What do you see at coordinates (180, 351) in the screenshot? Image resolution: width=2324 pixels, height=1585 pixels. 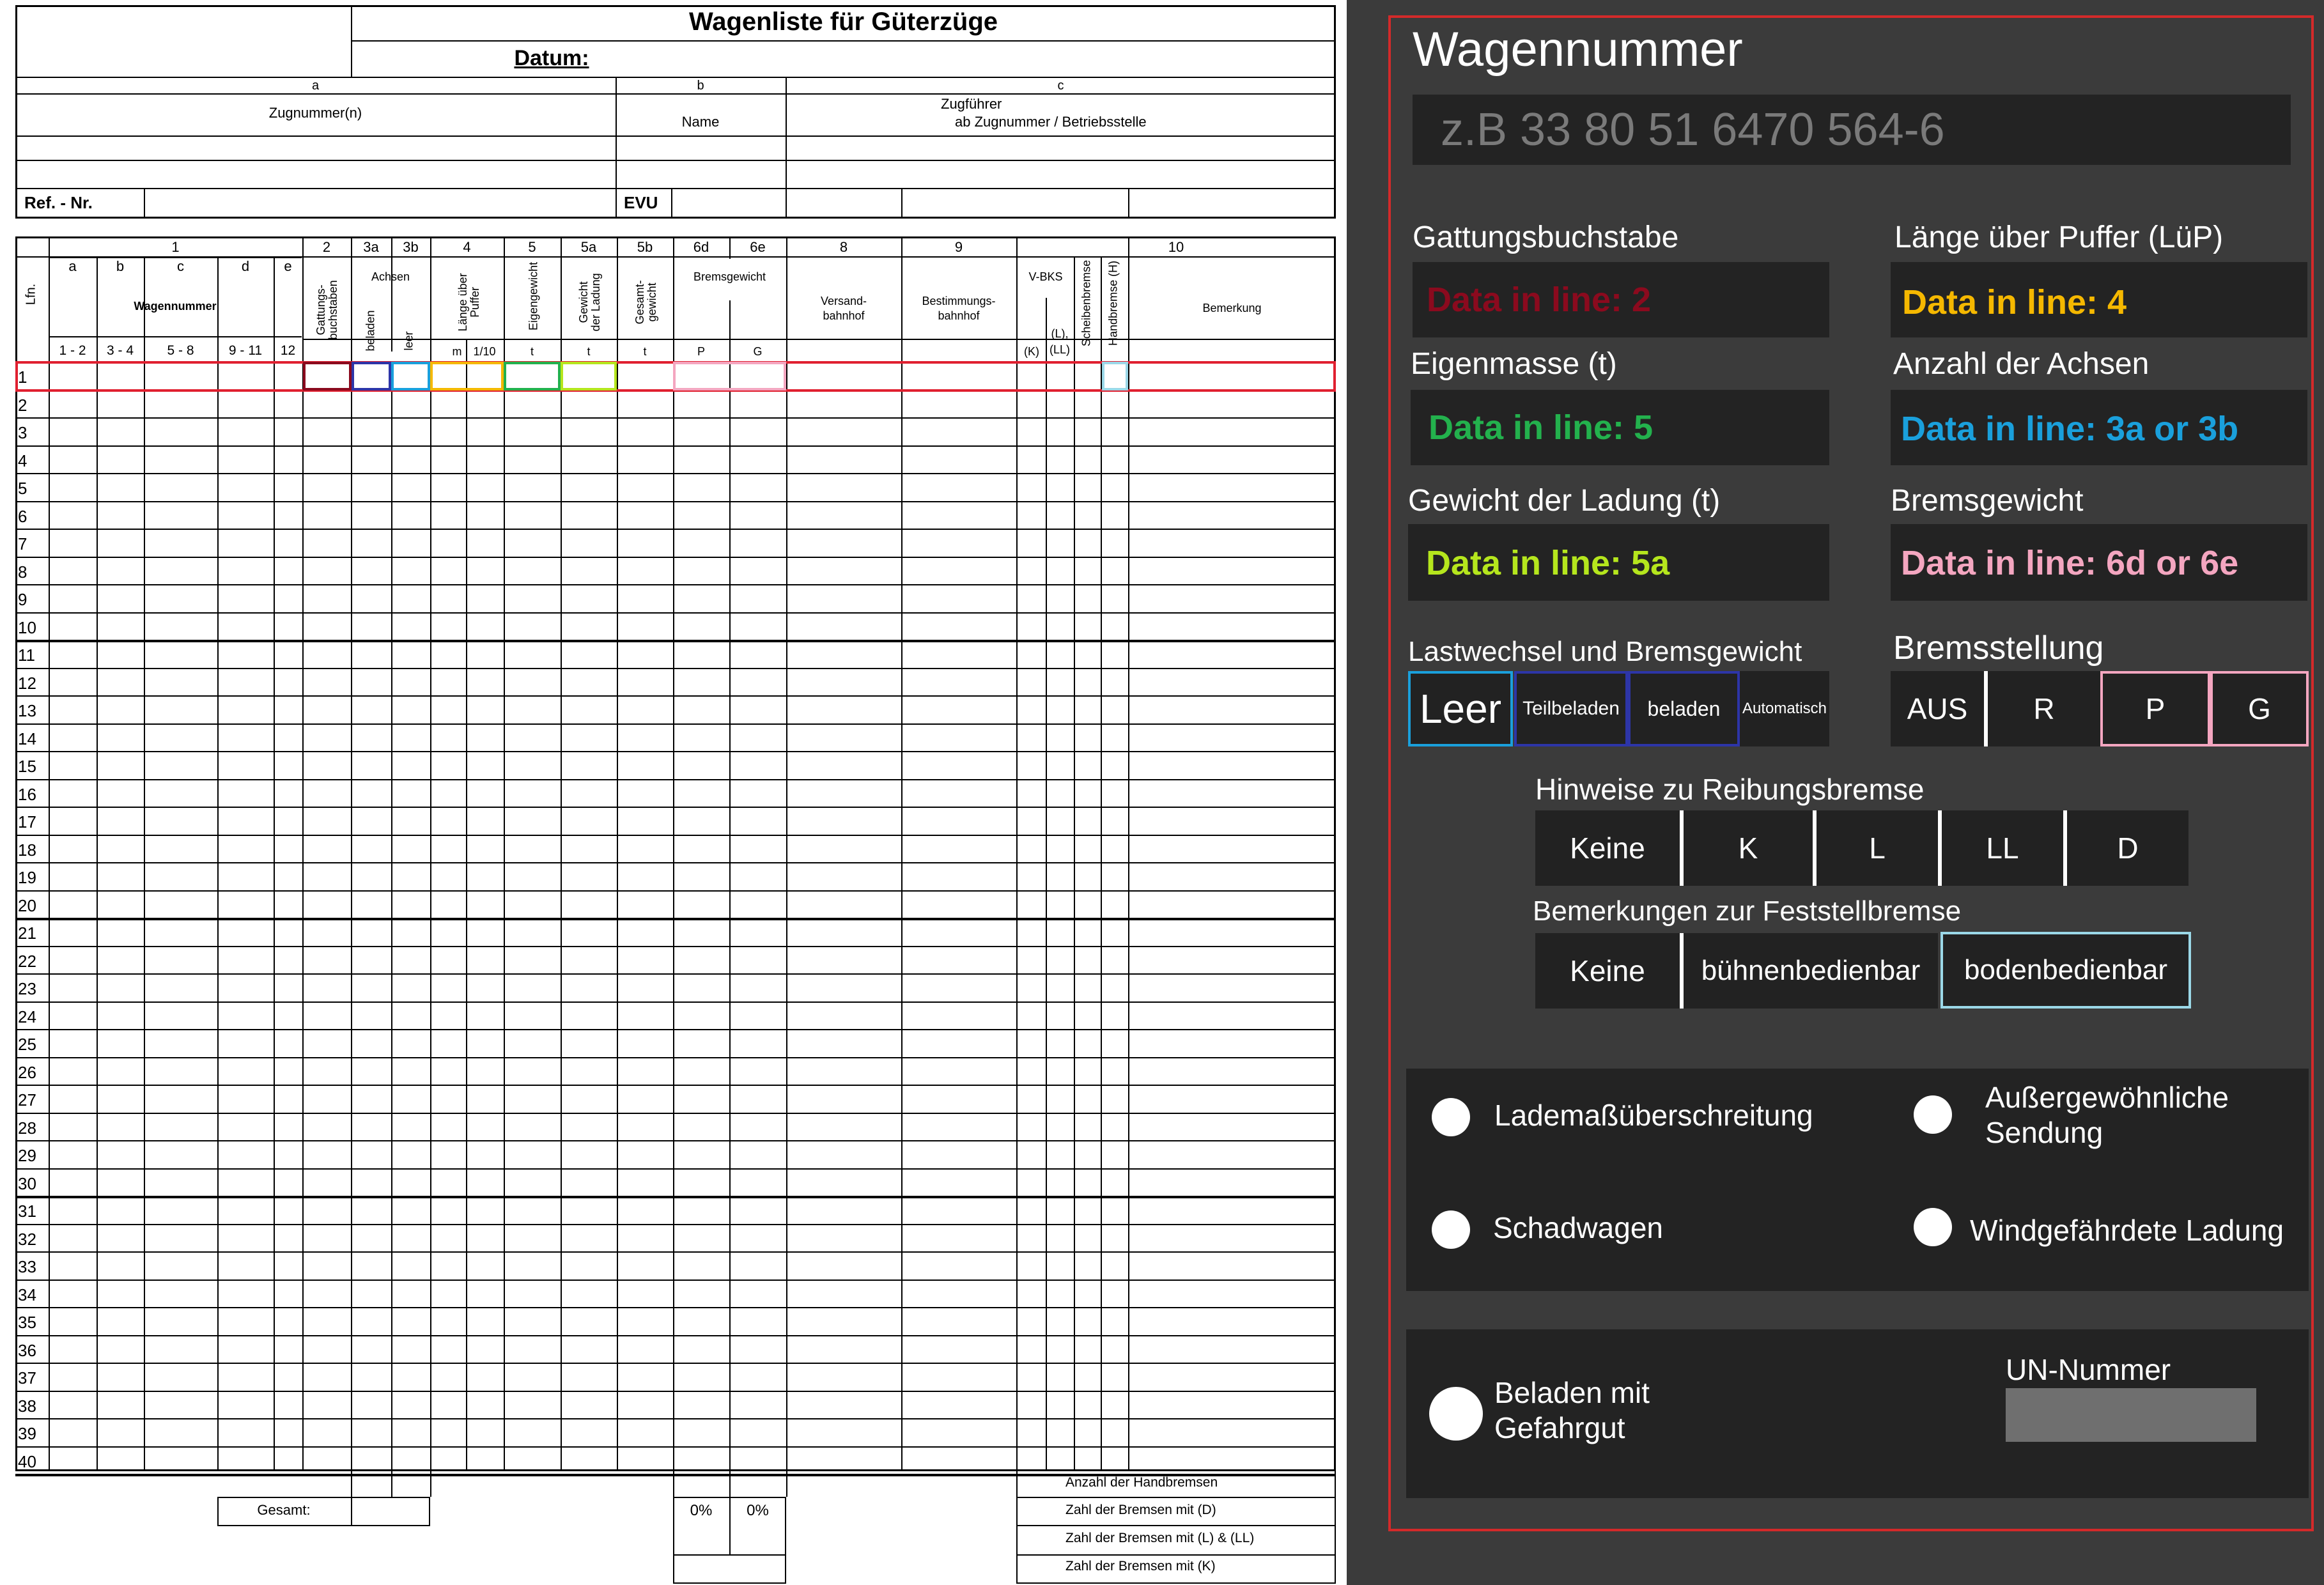 I see `digit-group: 5 - 8` at bounding box center [180, 351].